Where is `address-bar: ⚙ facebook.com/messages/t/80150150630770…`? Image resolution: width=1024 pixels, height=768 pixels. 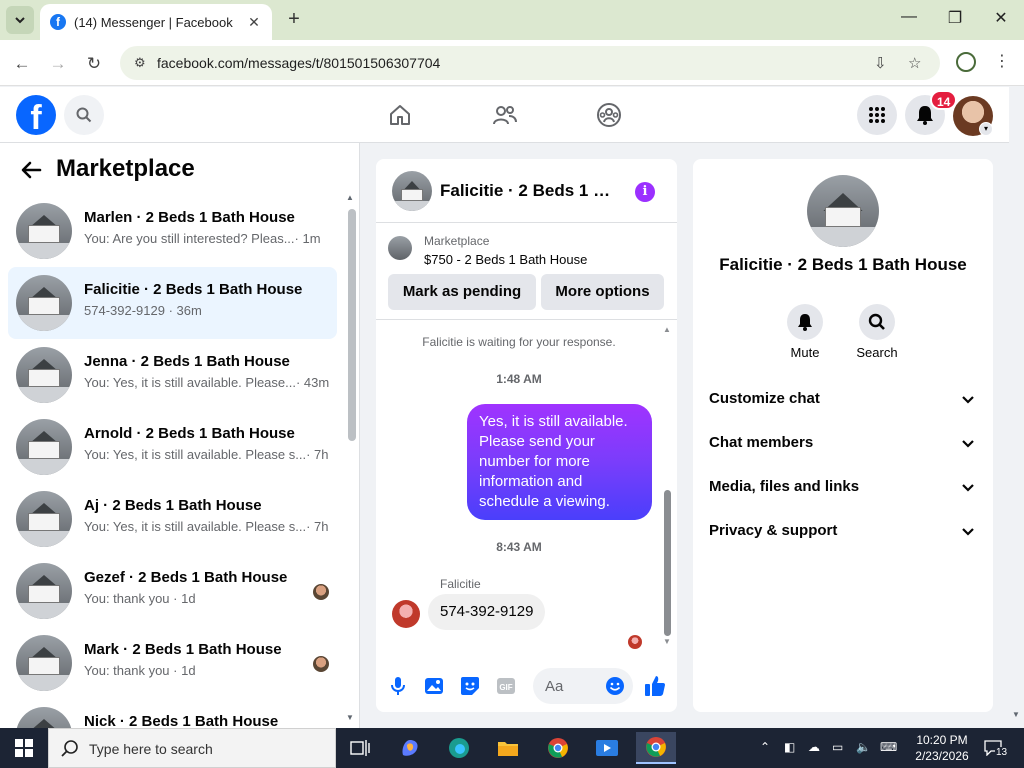
address-bar: ⚙ facebook.com/messages/t/80150150630770… is located at coordinates (530, 63).